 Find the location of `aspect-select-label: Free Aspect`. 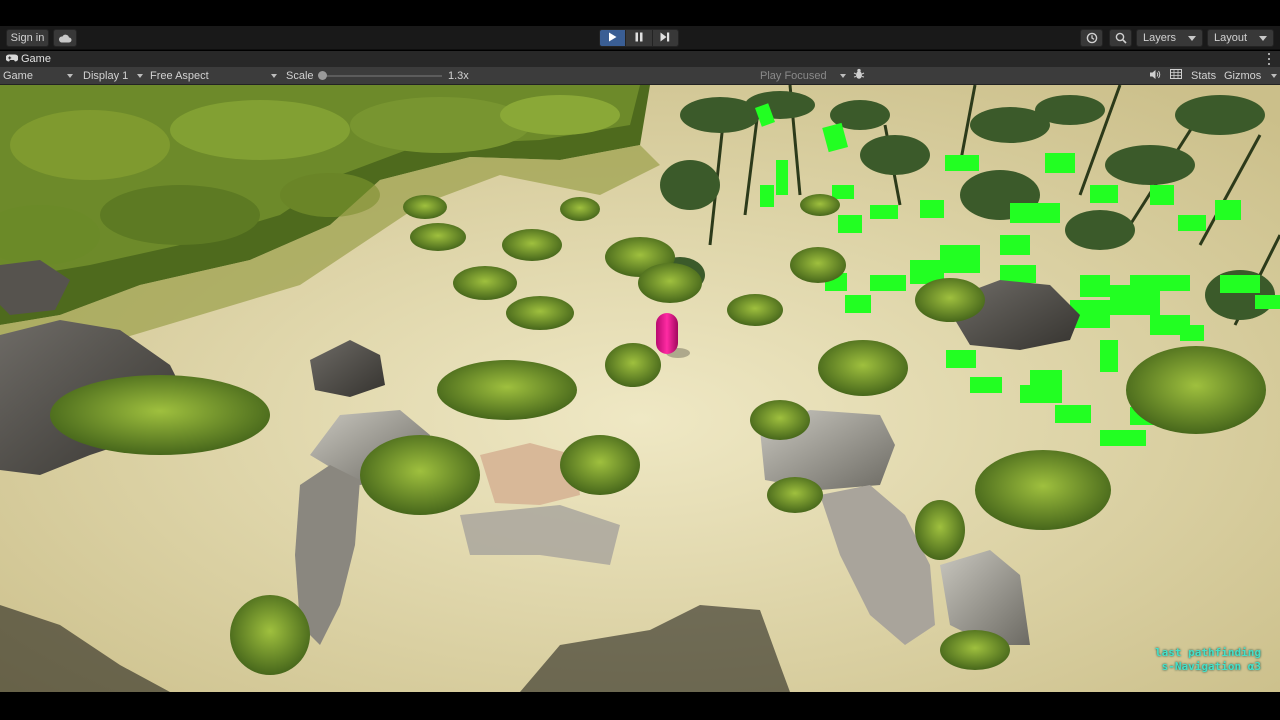

aspect-select-label: Free Aspect is located at coordinates (179, 75).